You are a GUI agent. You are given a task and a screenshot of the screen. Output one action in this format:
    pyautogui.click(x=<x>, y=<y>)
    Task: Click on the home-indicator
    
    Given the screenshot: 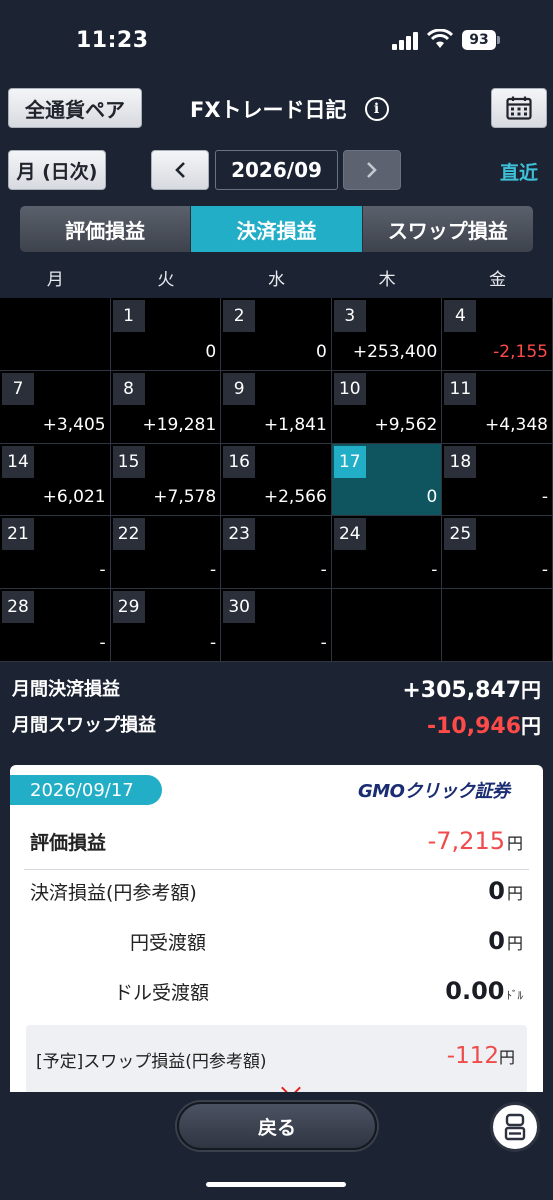 What is the action you would take?
    pyautogui.click(x=276, y=1184)
    